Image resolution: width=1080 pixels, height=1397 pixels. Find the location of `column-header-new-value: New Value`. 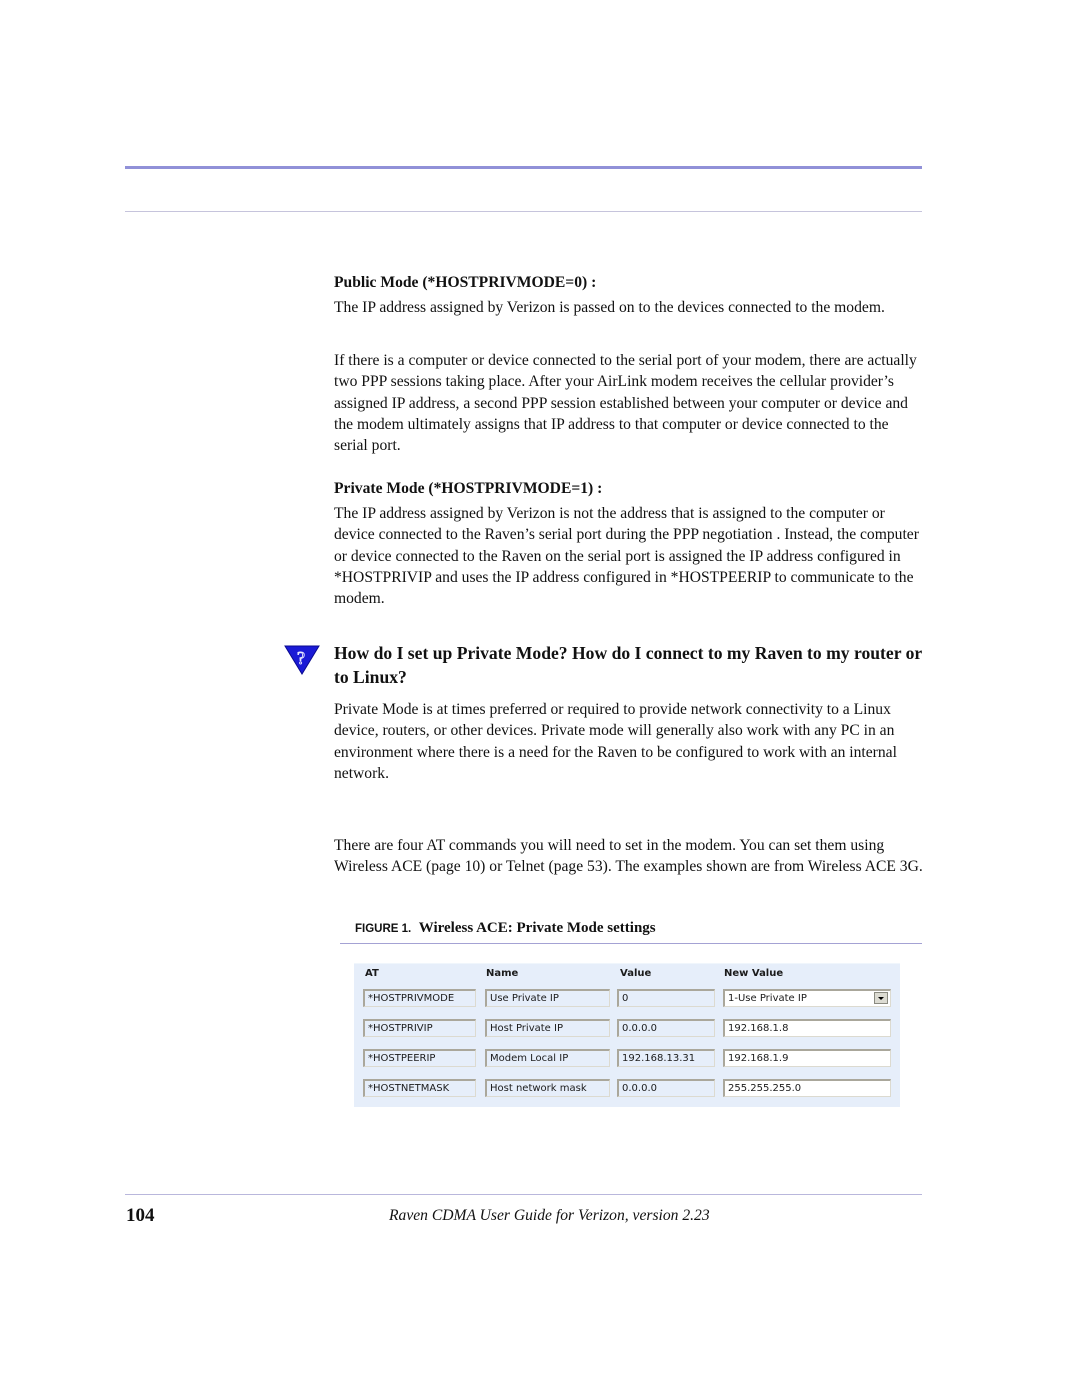

column-header-new-value: New Value is located at coordinates (754, 973).